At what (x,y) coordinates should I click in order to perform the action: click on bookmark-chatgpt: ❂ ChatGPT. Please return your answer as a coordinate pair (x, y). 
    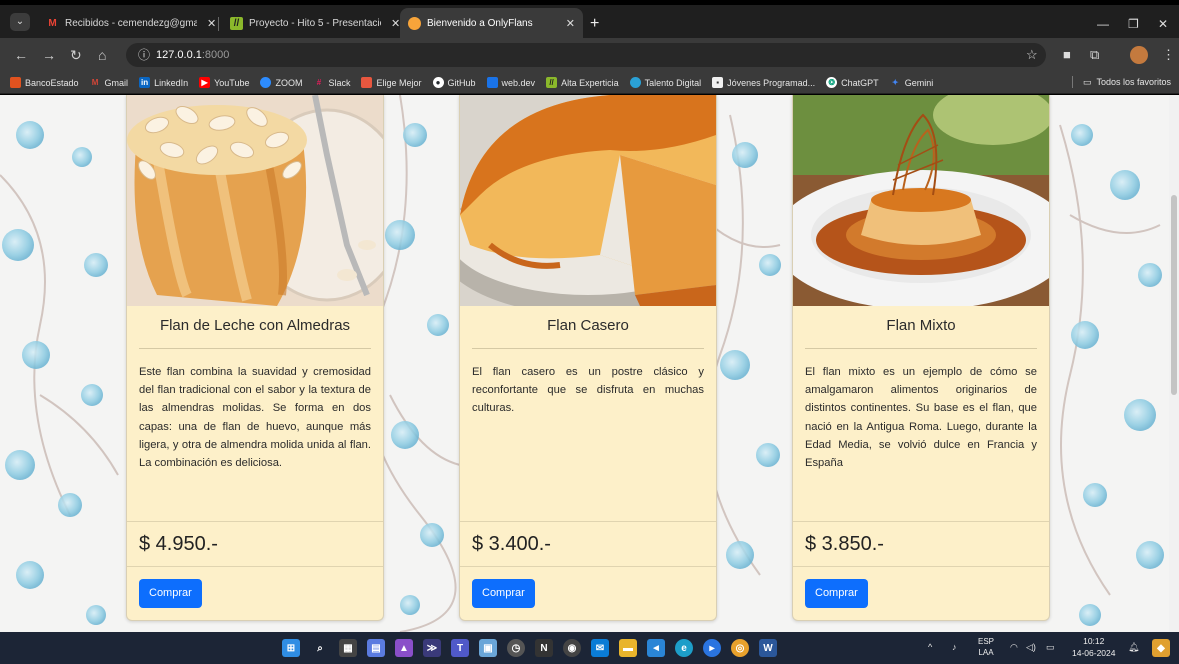
    Looking at the image, I should click on (852, 82).